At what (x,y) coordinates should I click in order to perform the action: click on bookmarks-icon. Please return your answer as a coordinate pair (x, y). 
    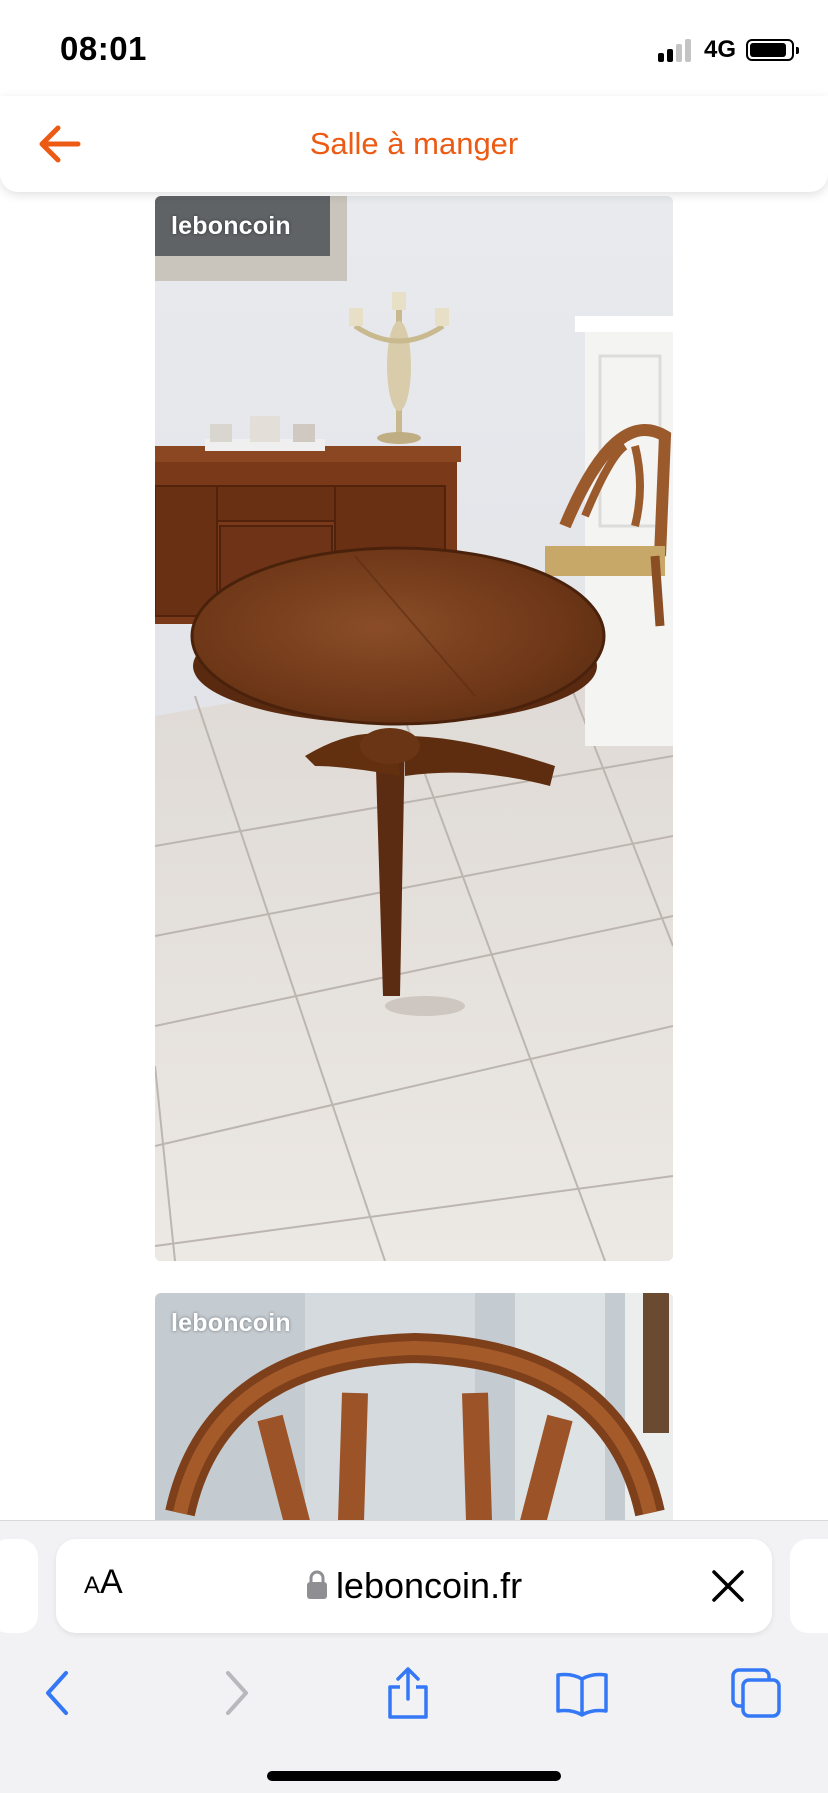
    Looking at the image, I should click on (582, 1694).